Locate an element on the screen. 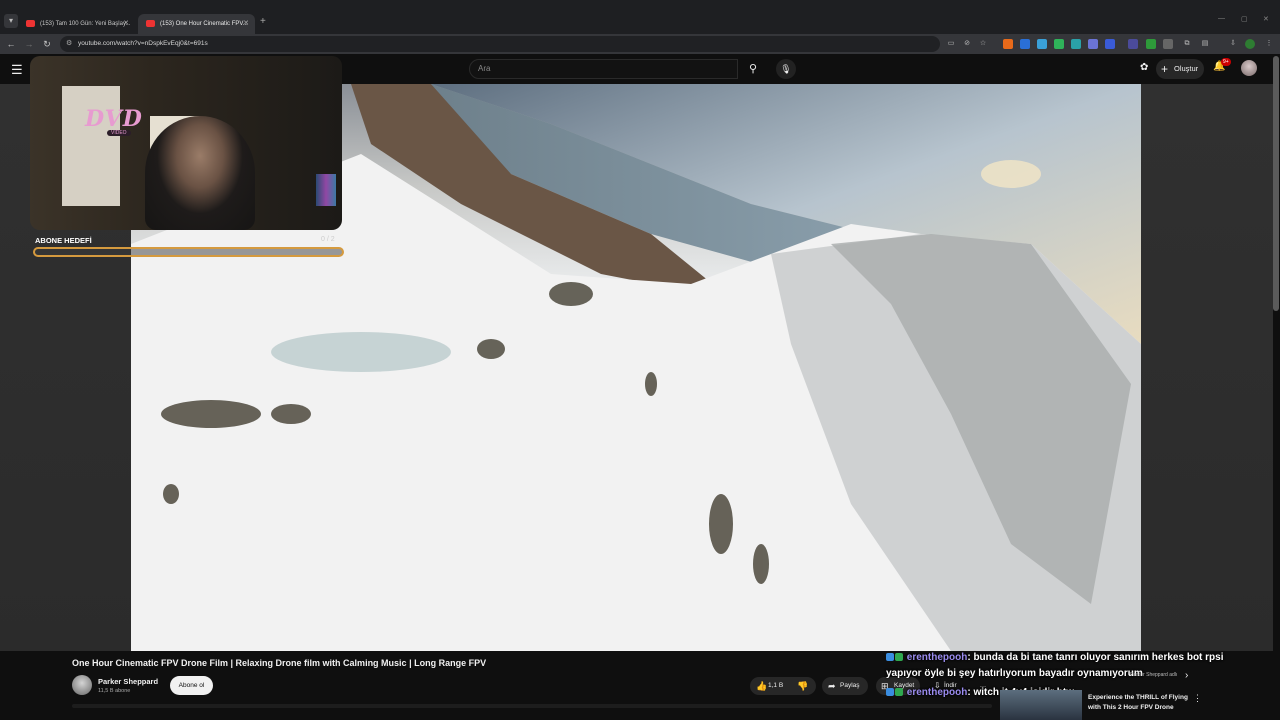  channel-subscriber-count: 11,5 B abone is located at coordinates (114, 691).